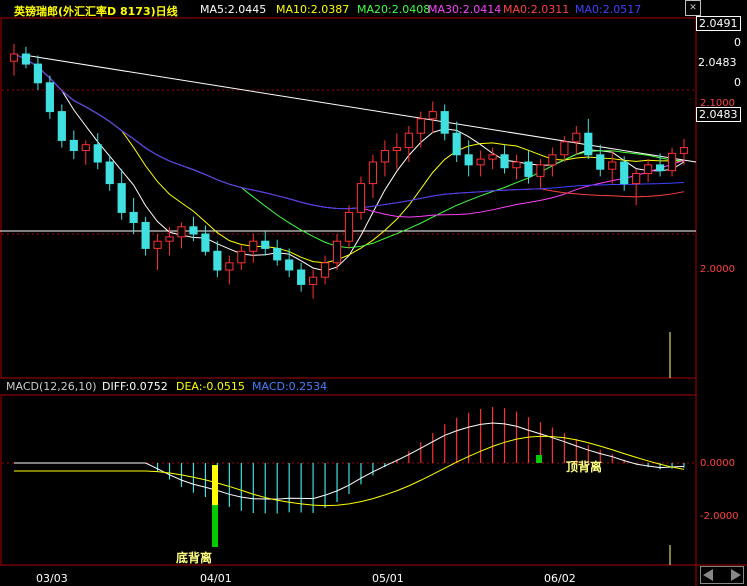 The image size is (747, 586). I want to click on price-label-current: 2.0491, so click(718, 23).